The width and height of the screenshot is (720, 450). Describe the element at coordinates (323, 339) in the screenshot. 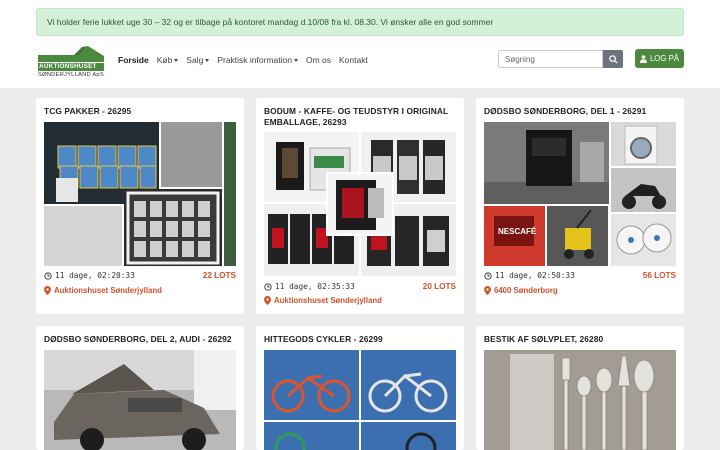

I see `auction-title: HITTEGODS CYKLER - 26299` at that location.